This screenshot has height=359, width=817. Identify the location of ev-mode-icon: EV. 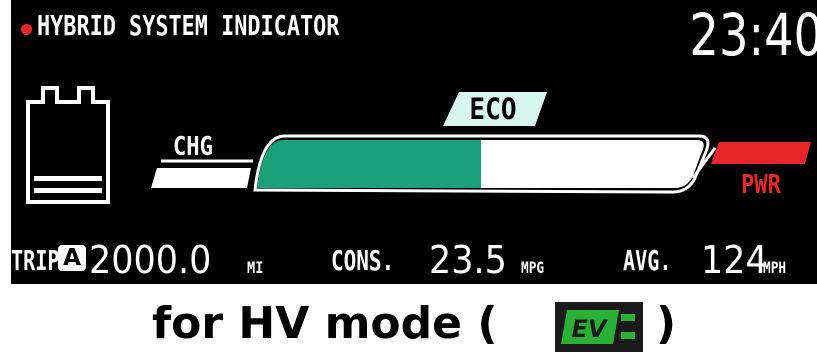
(599, 327).